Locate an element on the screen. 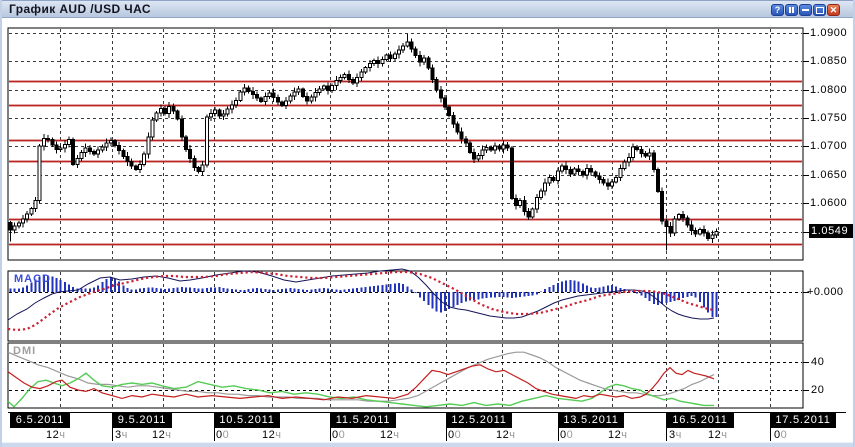 The height and width of the screenshot is (447, 855). price-tick-label: 1.0600 is located at coordinates (829, 202).